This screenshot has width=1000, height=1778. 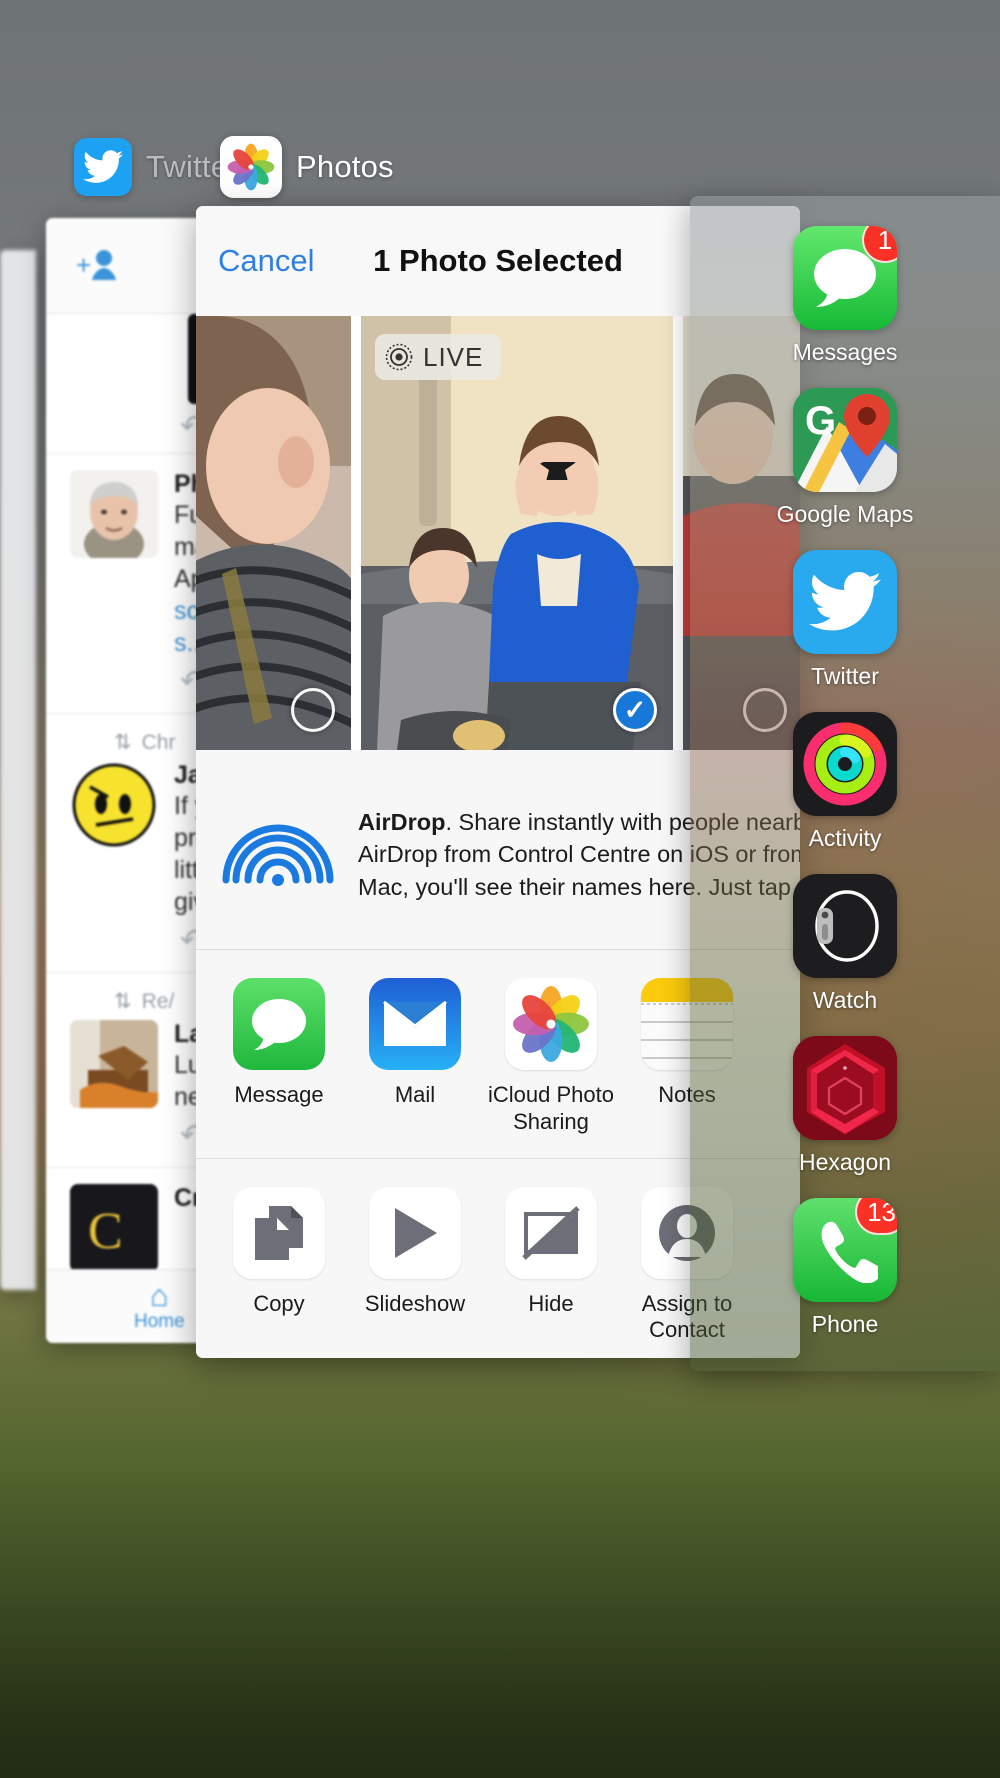 What do you see at coordinates (635, 710) in the screenshot?
I see `photo-select-circle-selected: ✓` at bounding box center [635, 710].